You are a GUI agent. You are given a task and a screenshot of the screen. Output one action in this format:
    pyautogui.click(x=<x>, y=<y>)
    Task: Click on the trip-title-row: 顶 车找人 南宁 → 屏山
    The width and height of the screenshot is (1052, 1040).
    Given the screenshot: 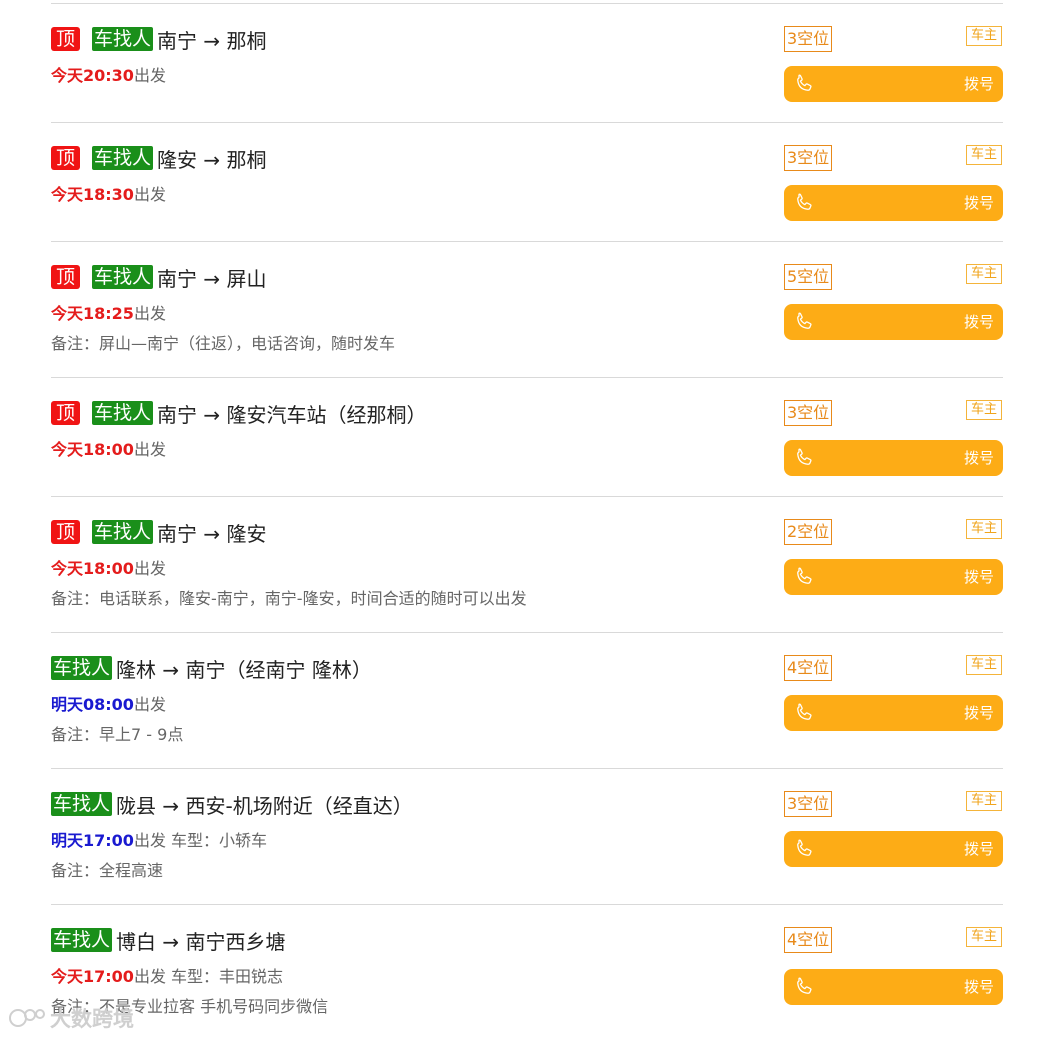 What is the action you would take?
    pyautogui.click(x=159, y=277)
    